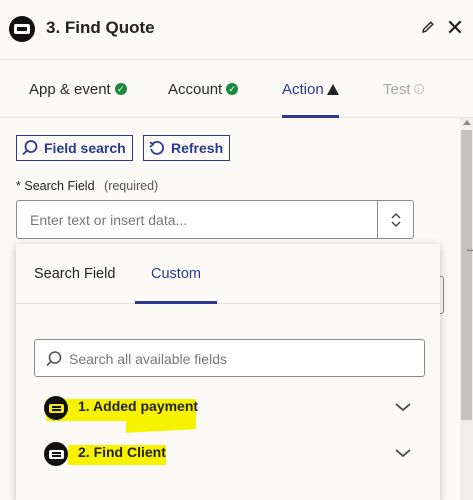  What do you see at coordinates (131, 186) in the screenshot?
I see `required-hint: (required)` at bounding box center [131, 186].